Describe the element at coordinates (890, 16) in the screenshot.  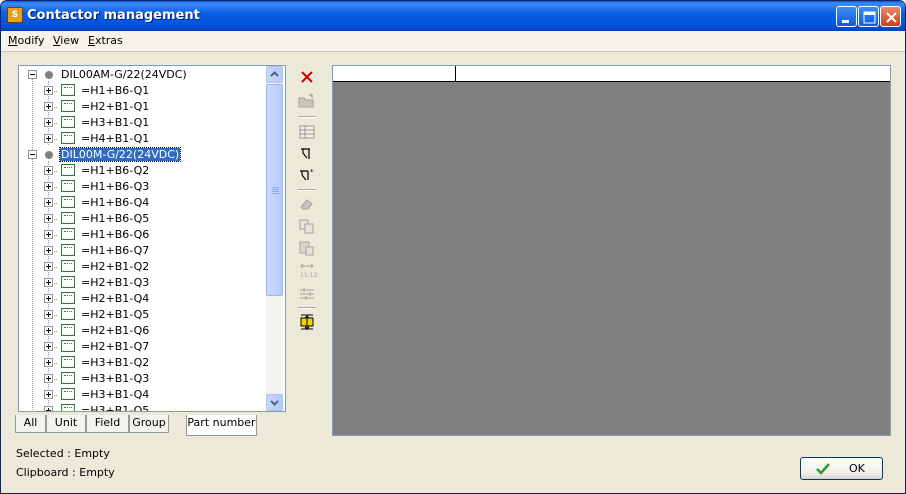
I see `close-button` at that location.